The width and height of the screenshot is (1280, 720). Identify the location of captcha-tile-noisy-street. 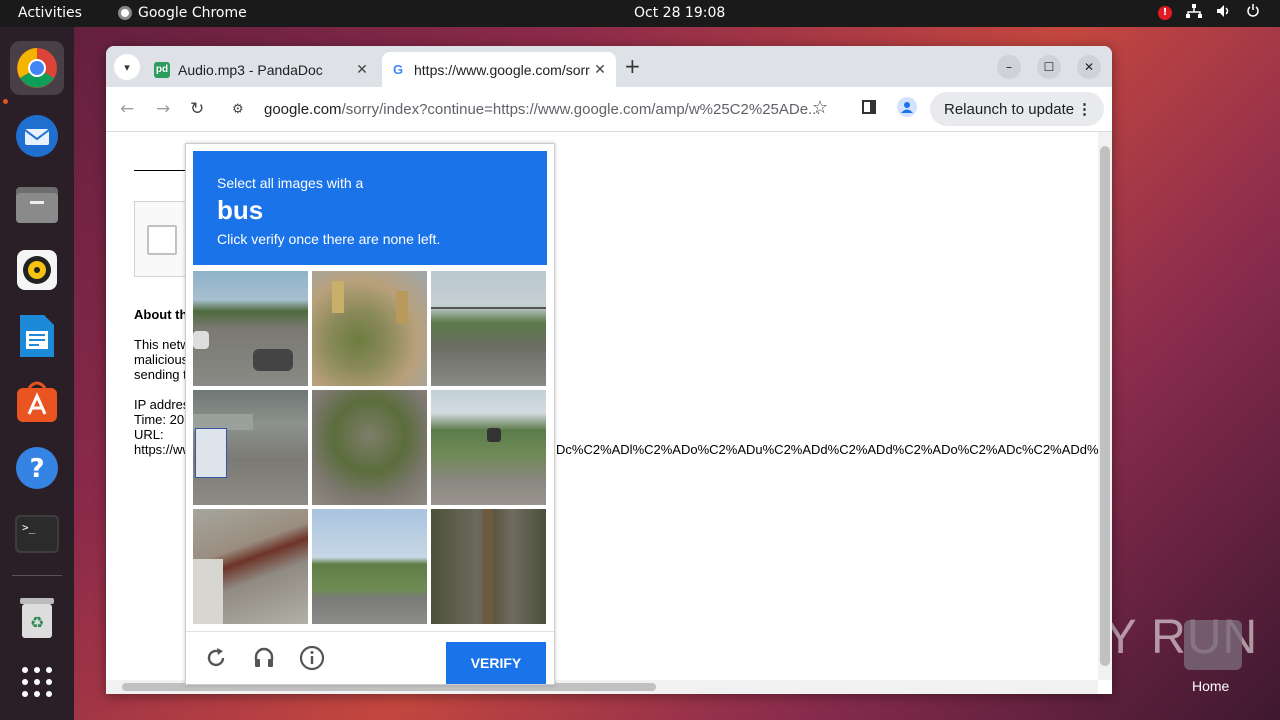
(369, 447).